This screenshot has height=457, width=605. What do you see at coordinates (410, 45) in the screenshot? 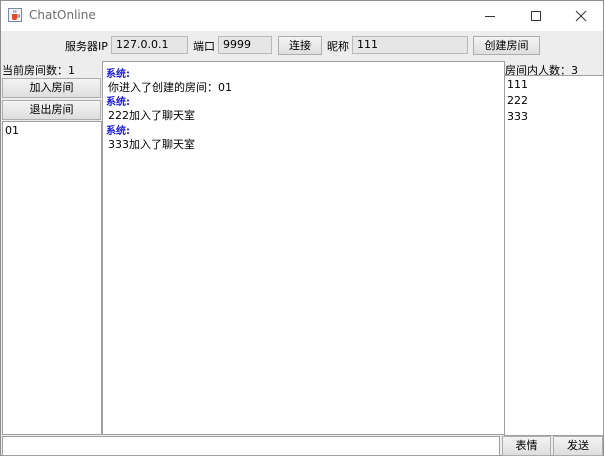
I see `nickname-field: 111` at bounding box center [410, 45].